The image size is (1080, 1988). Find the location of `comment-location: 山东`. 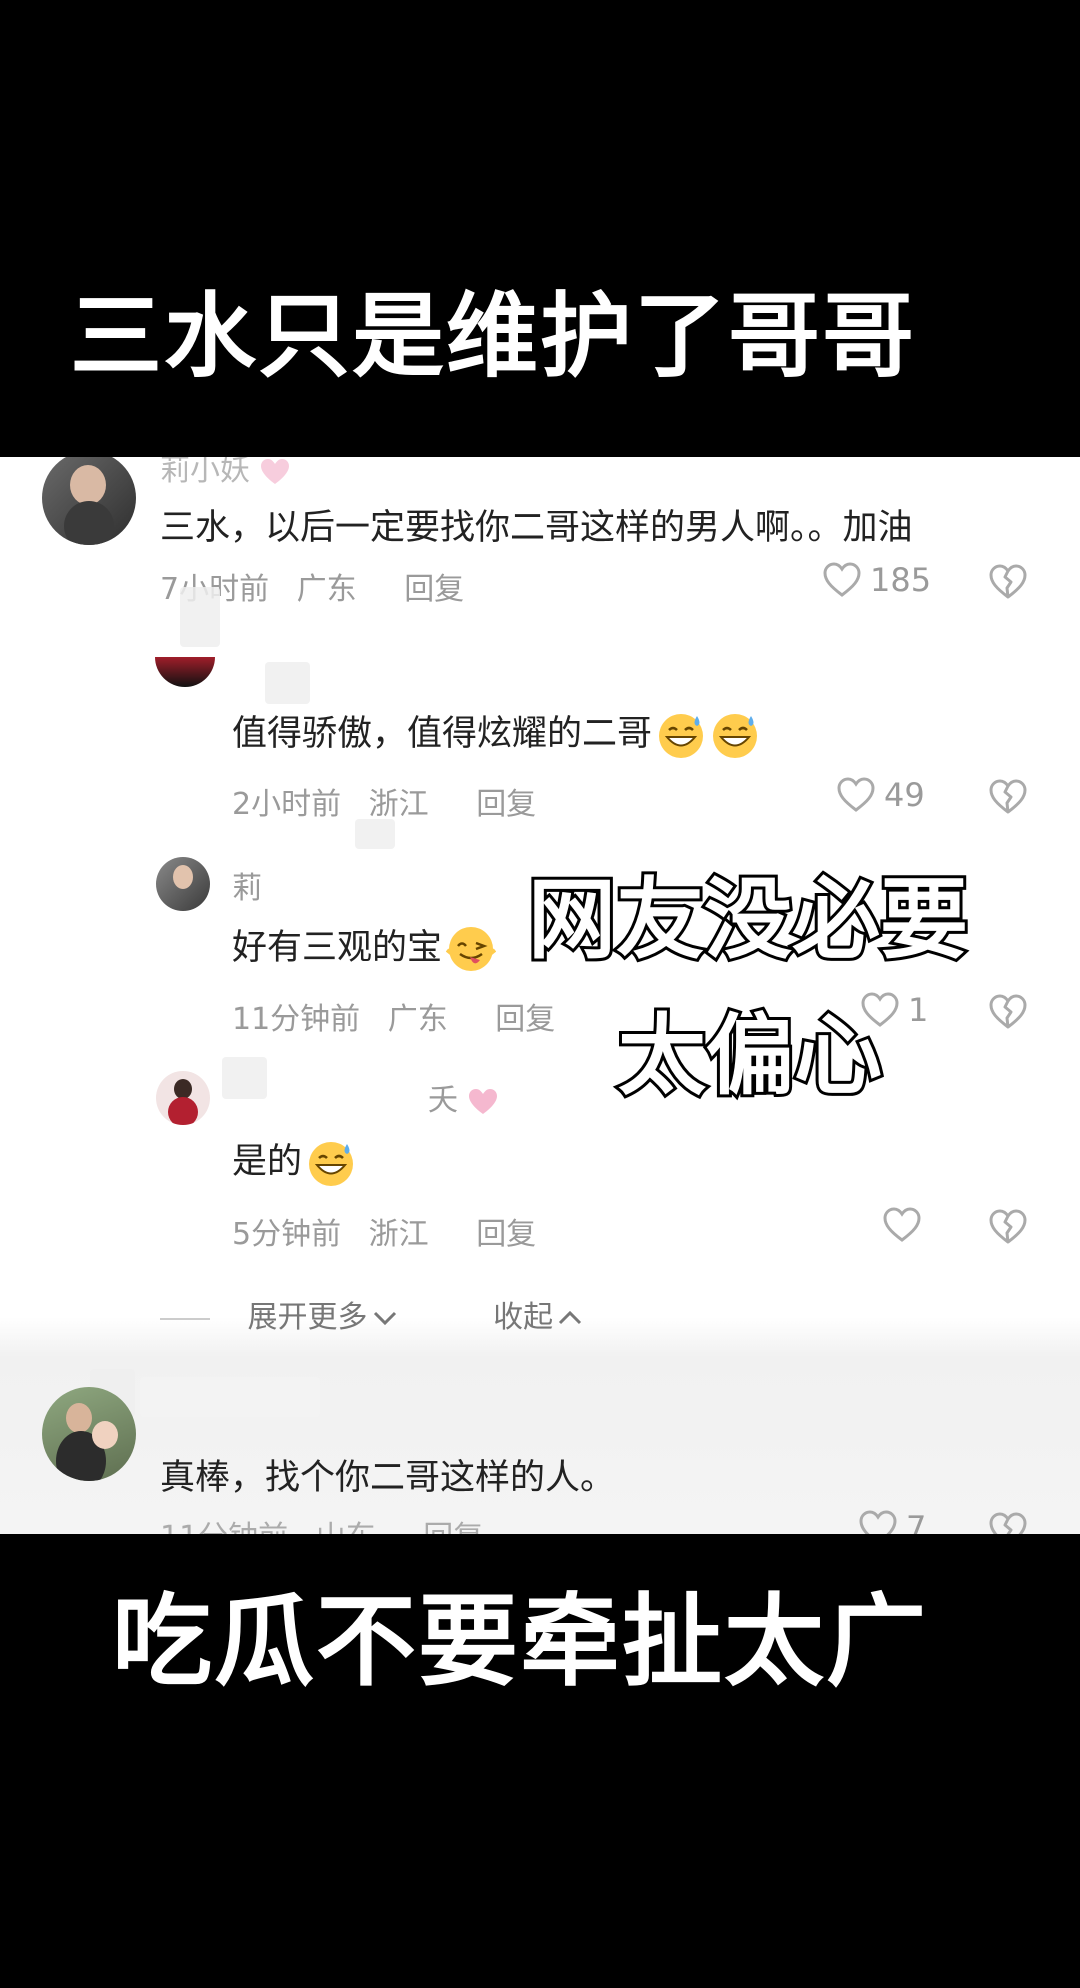

comment-location: 山东 is located at coordinates (346, 1527).